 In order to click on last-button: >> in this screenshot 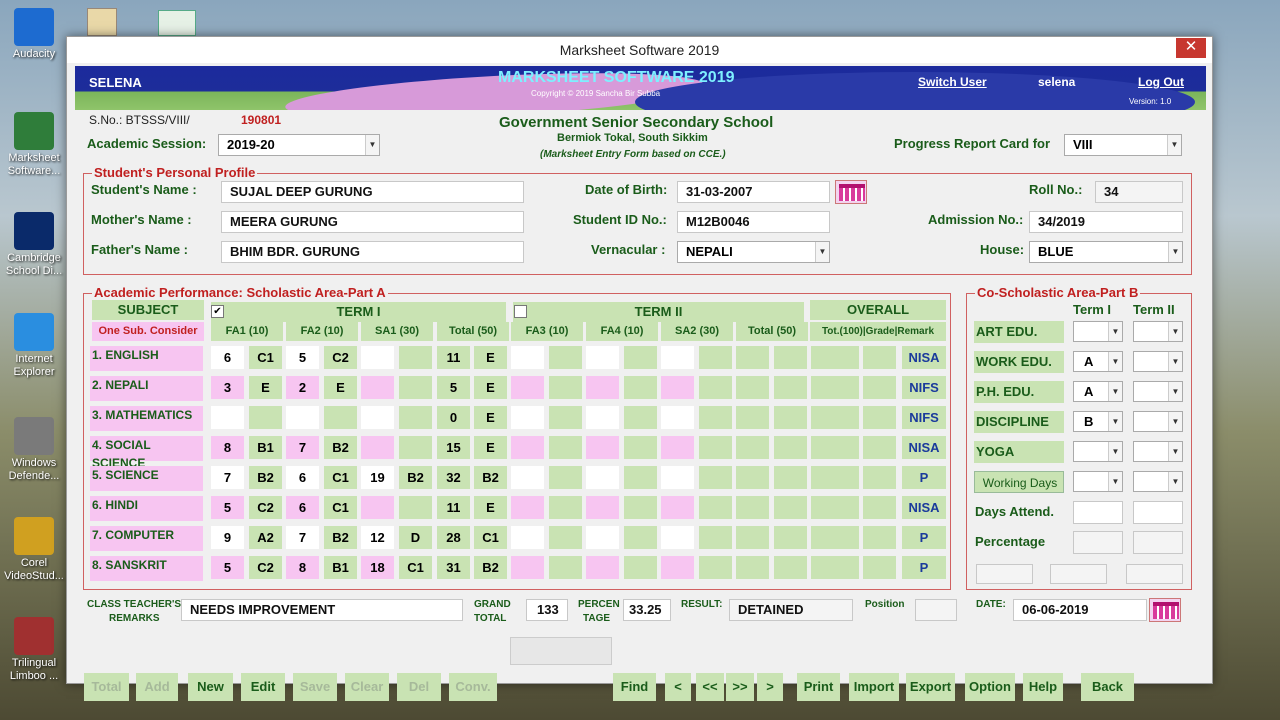, I will do `click(740, 687)`.